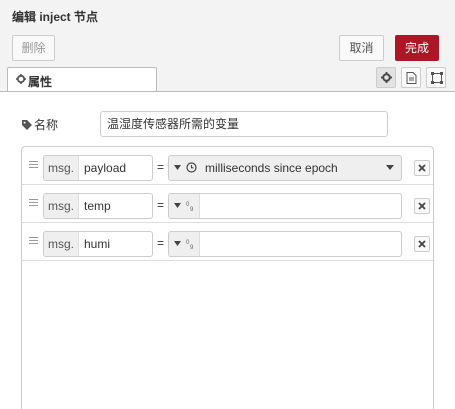  What do you see at coordinates (271, 168) in the screenshot?
I see `value-type-text: milliseconds since epoch` at bounding box center [271, 168].